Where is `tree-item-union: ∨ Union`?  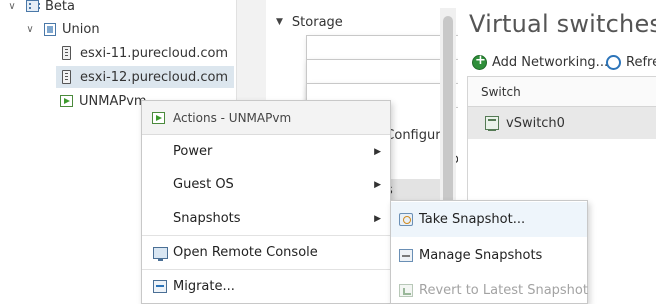 tree-item-union: ∨ Union is located at coordinates (62, 29).